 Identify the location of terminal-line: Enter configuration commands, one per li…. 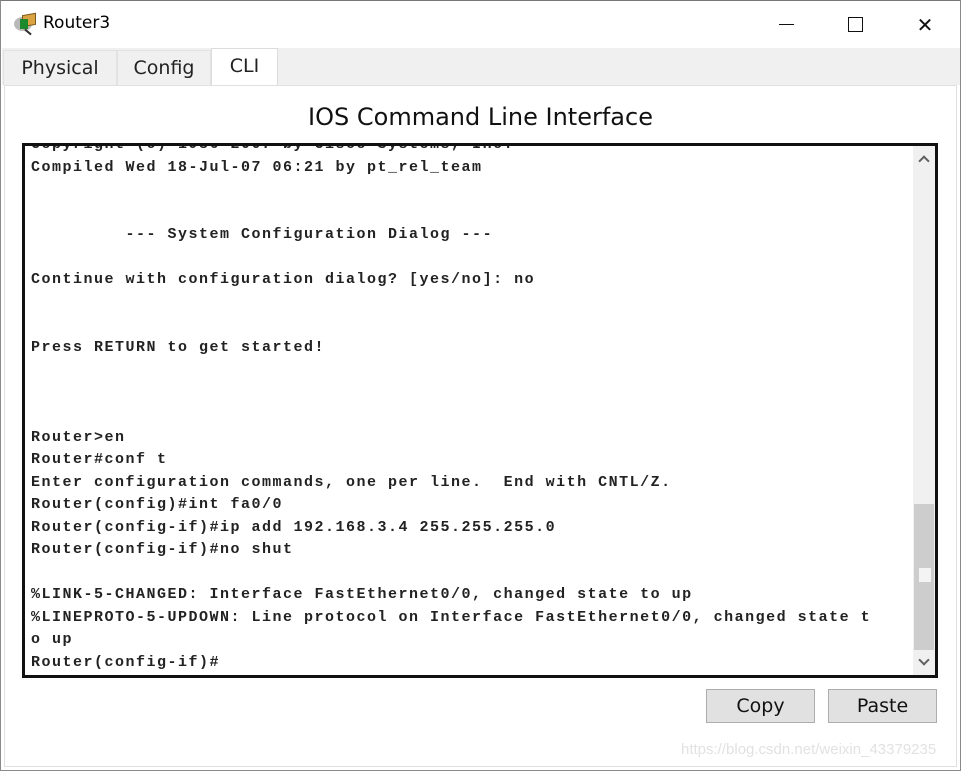
(351, 482).